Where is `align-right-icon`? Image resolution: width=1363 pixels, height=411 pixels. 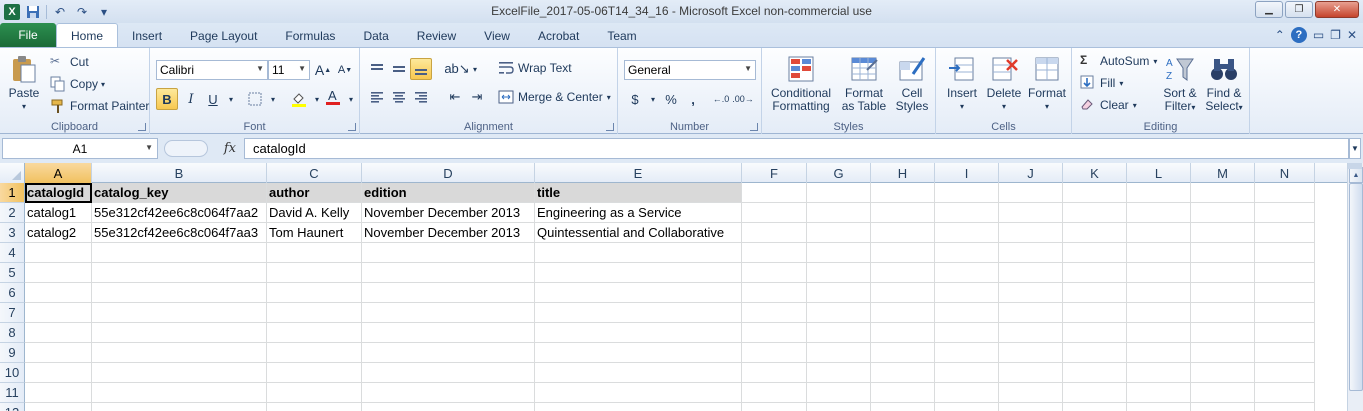 align-right-icon is located at coordinates (421, 97).